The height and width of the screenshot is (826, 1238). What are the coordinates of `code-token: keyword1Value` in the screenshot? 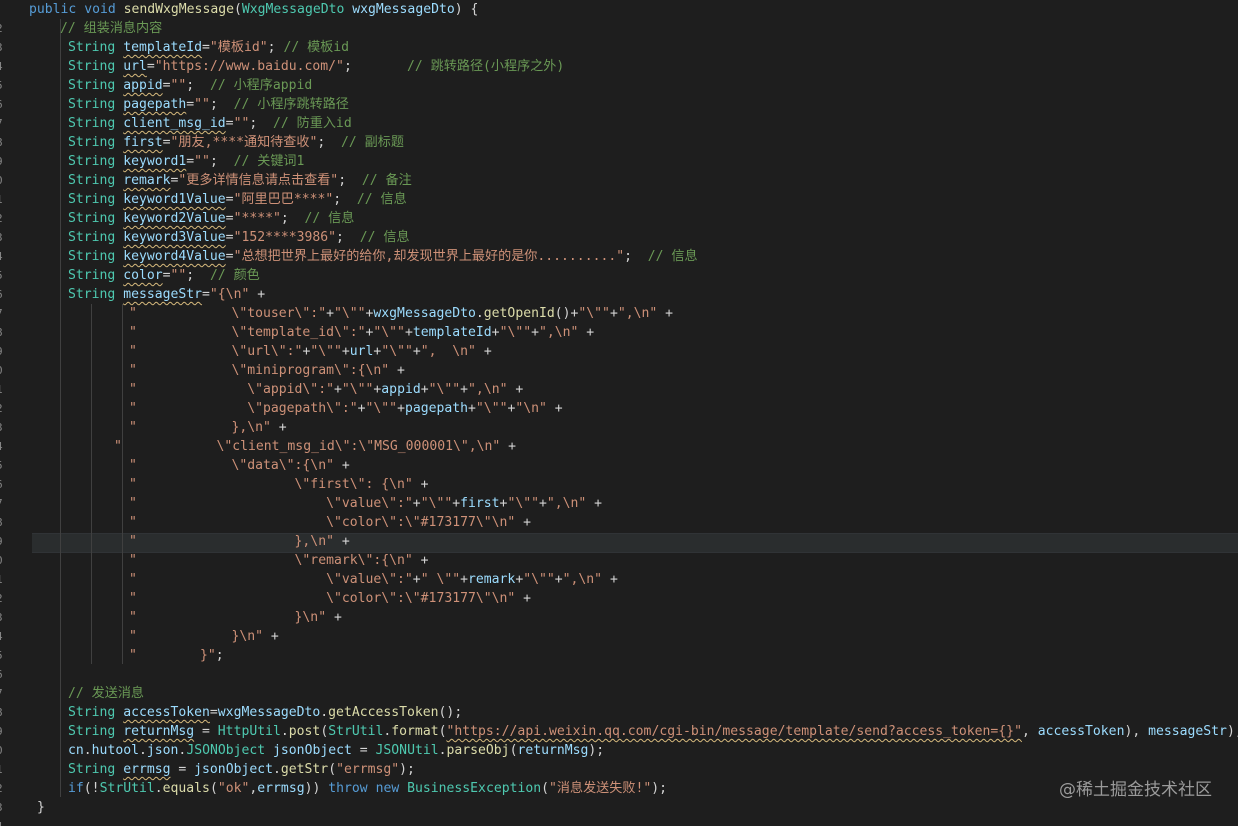 It's located at (174, 199).